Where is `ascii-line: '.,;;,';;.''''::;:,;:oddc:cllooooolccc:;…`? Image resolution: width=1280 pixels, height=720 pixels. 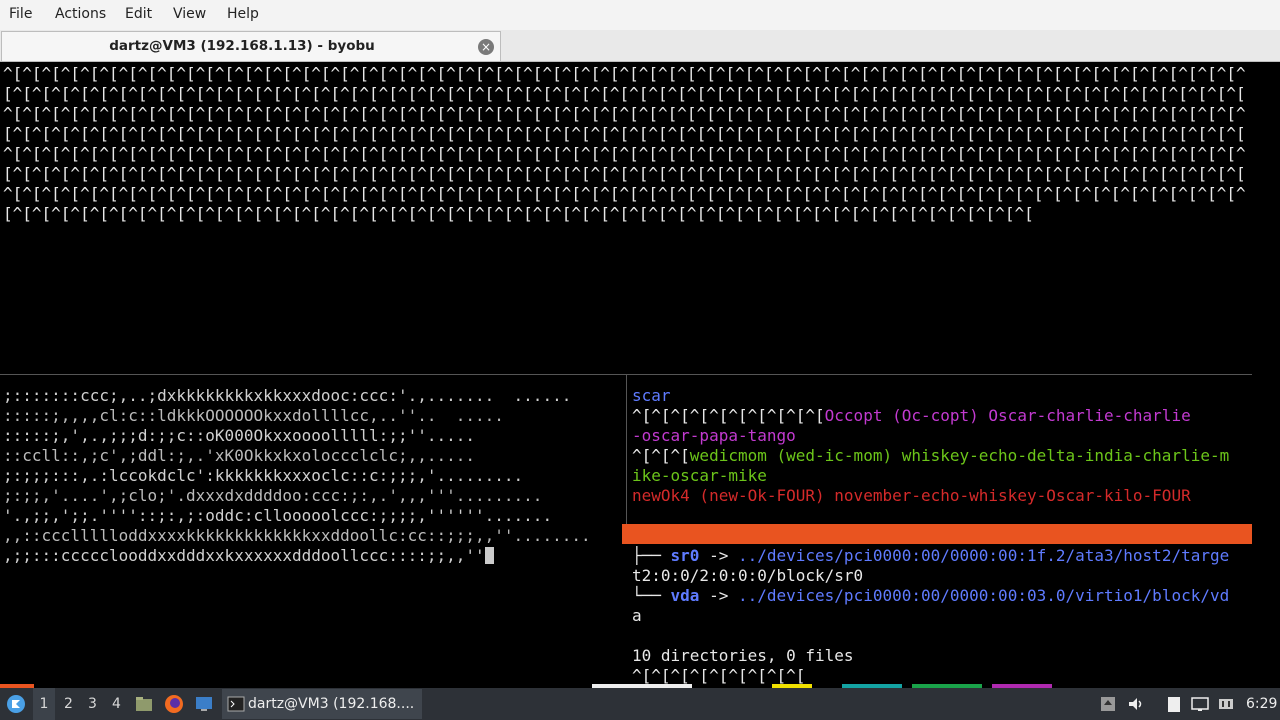
ascii-line: '.,;;,';;.''''::;:,;:oddc:cllooooolccc:;… is located at coordinates (278, 515).